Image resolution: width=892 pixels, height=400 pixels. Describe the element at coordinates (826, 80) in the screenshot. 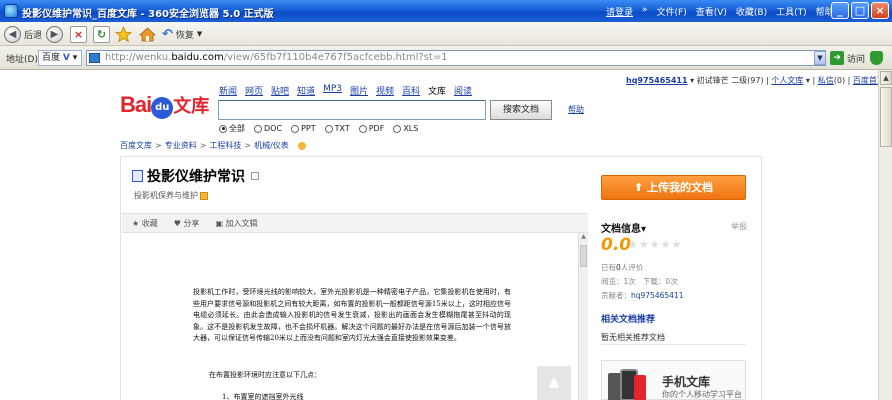

I see `messages-link: 私信` at that location.